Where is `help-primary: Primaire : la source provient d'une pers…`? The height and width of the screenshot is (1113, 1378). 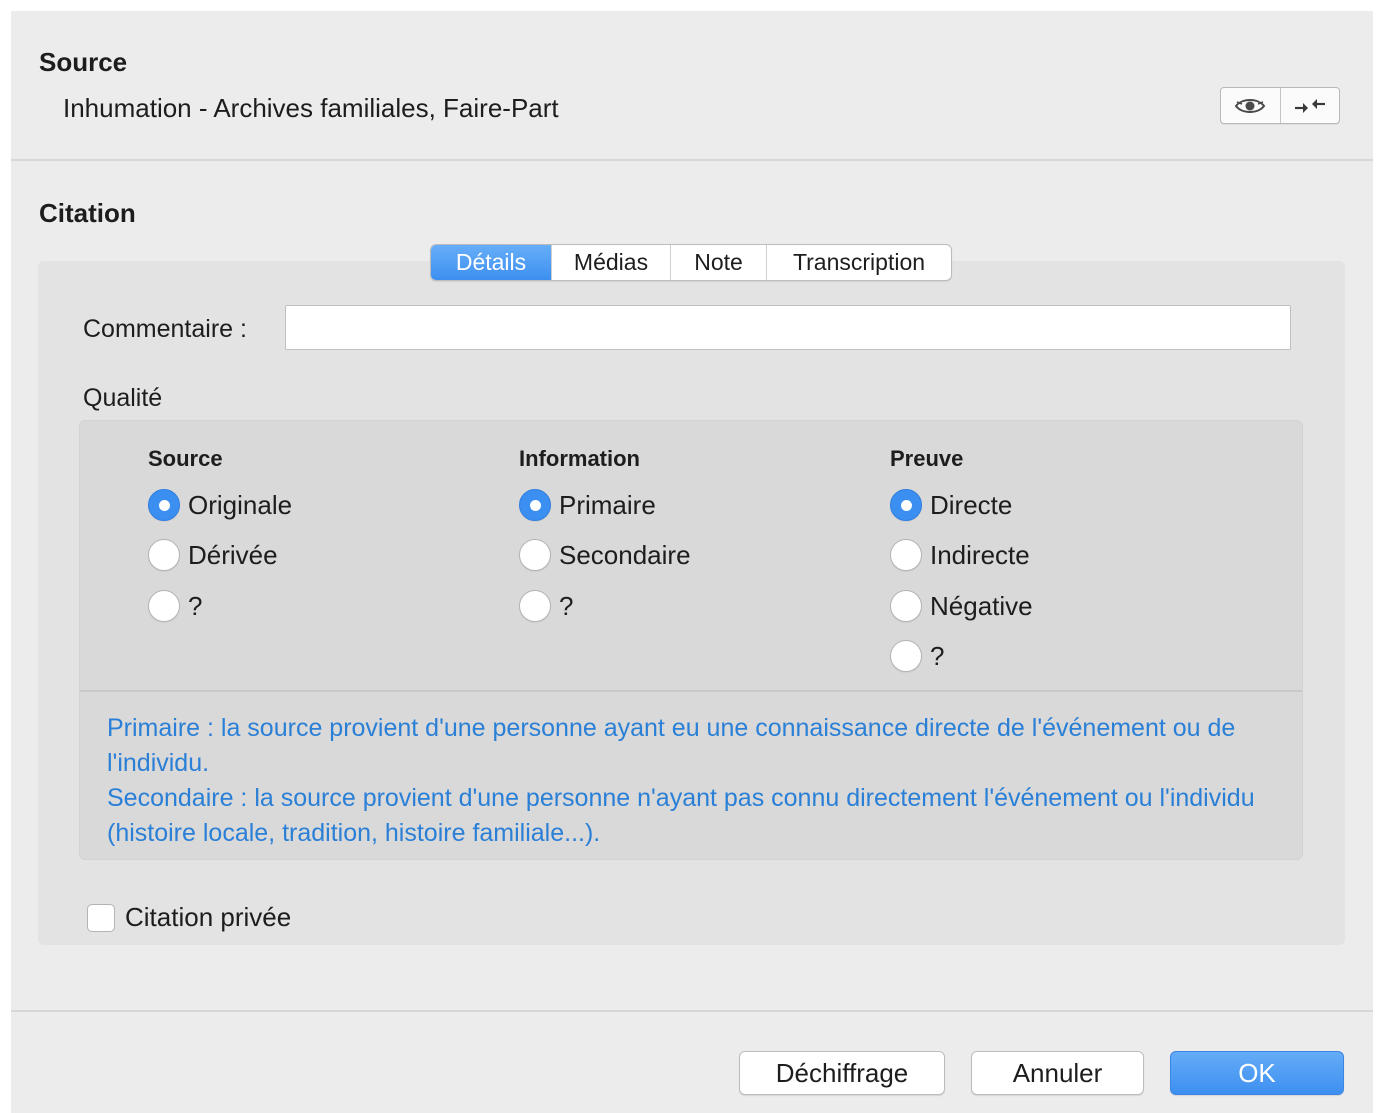 help-primary: Primaire : la source provient d'une pers… is located at coordinates (671, 745).